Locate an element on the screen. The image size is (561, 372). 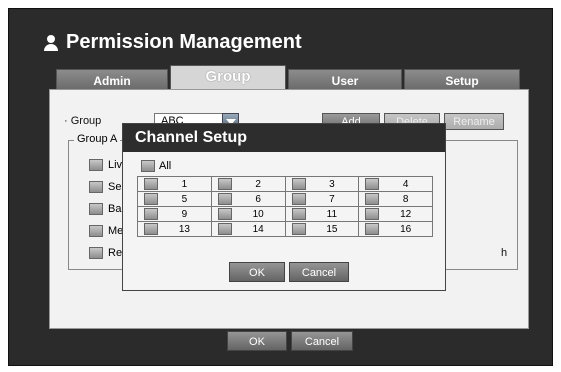
tab-user: User is located at coordinates (345, 80).